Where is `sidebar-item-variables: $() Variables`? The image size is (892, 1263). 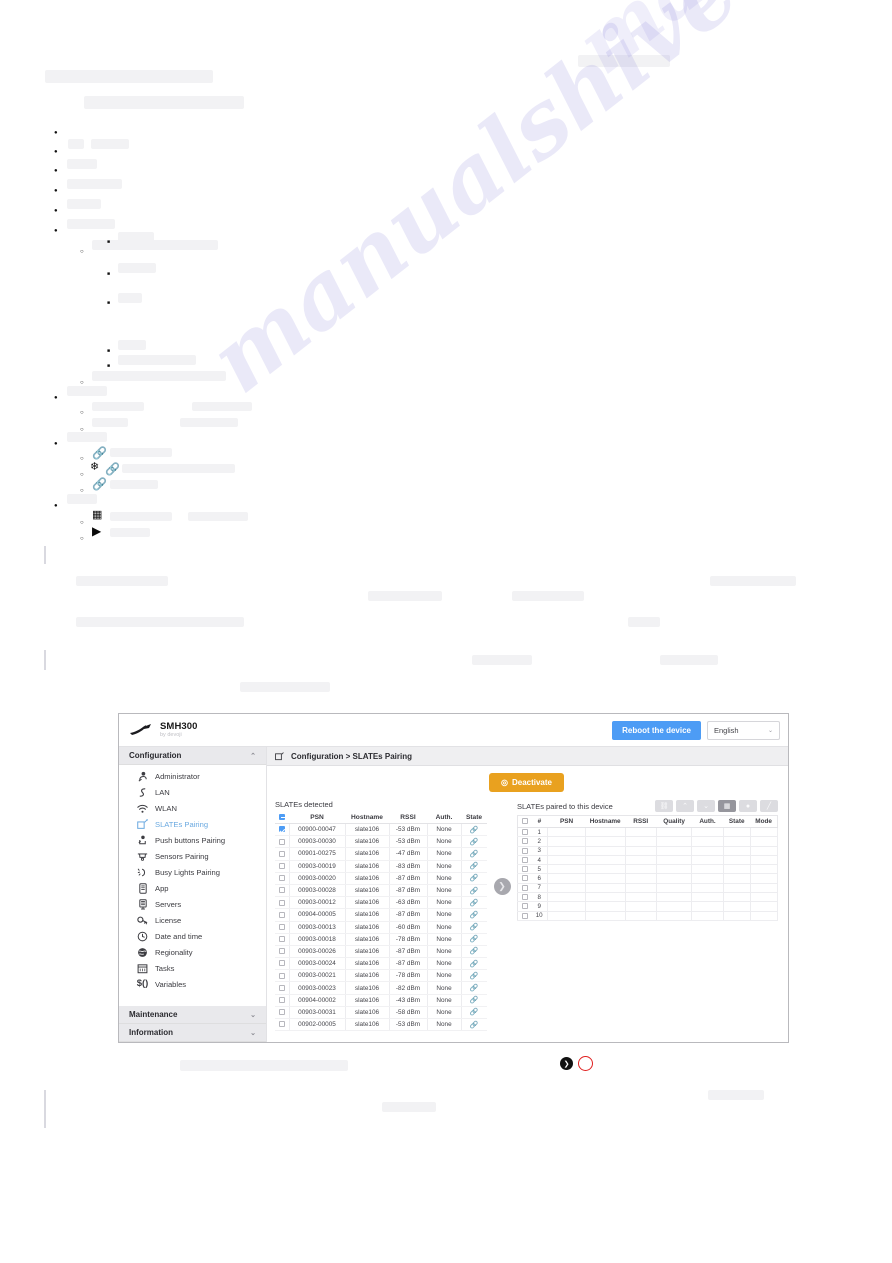 sidebar-item-variables: $() Variables is located at coordinates (192, 984).